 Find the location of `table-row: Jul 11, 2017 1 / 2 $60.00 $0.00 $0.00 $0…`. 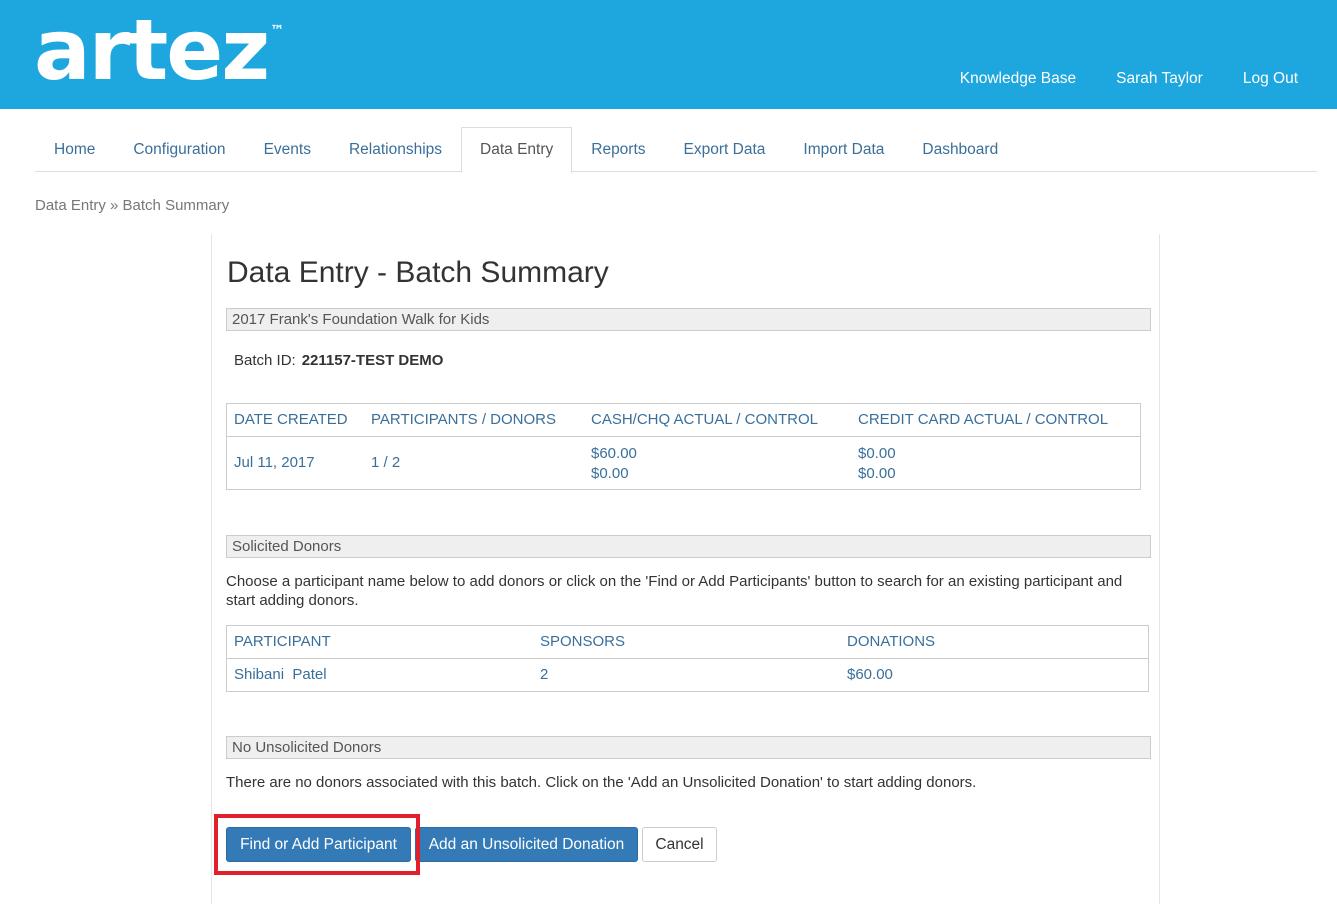

table-row: Jul 11, 2017 1 / 2 $60.00 $0.00 $0.00 $0… is located at coordinates (683, 463).